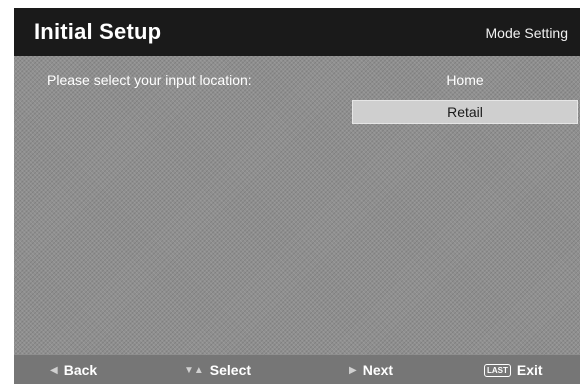 The image size is (585, 384). What do you see at coordinates (149, 80) in the screenshot?
I see `location-prompt: Please select your input location:` at bounding box center [149, 80].